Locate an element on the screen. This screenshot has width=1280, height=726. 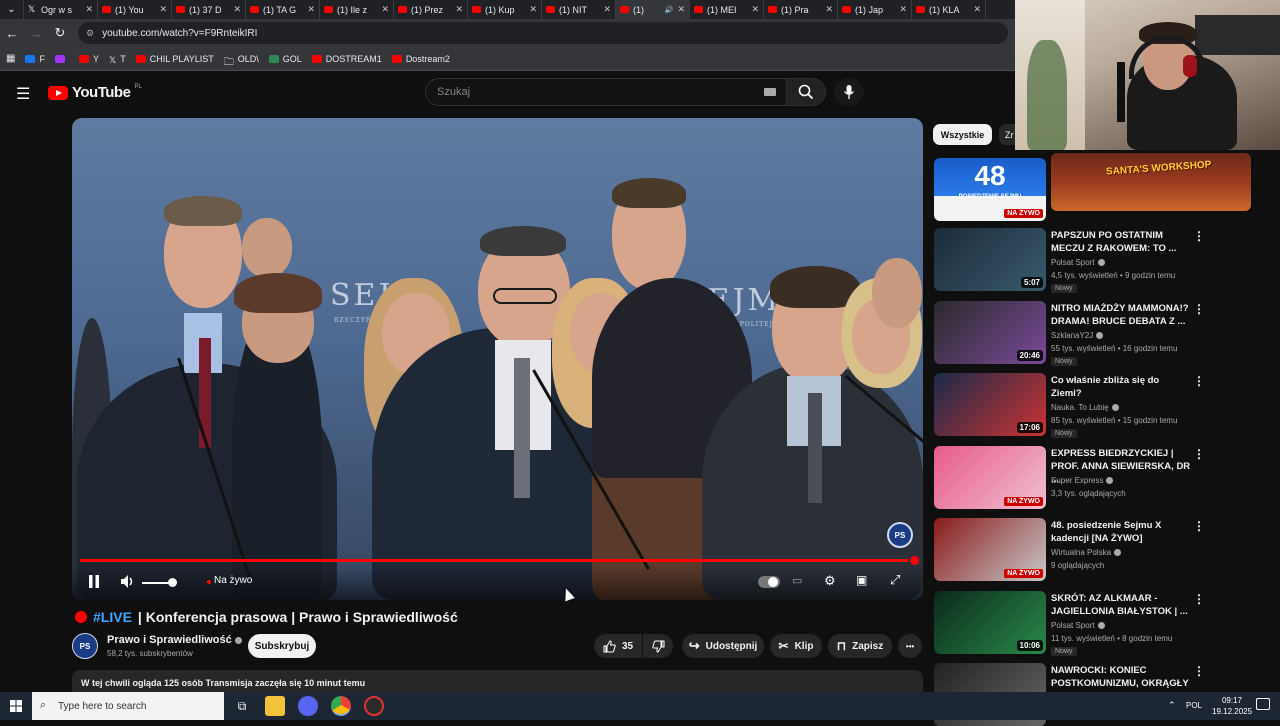
browser-tab: (1) 🔊 ✕ is located at coordinates (653, 9).